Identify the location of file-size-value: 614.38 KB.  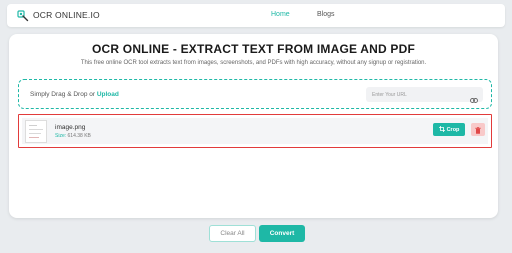
(79, 136).